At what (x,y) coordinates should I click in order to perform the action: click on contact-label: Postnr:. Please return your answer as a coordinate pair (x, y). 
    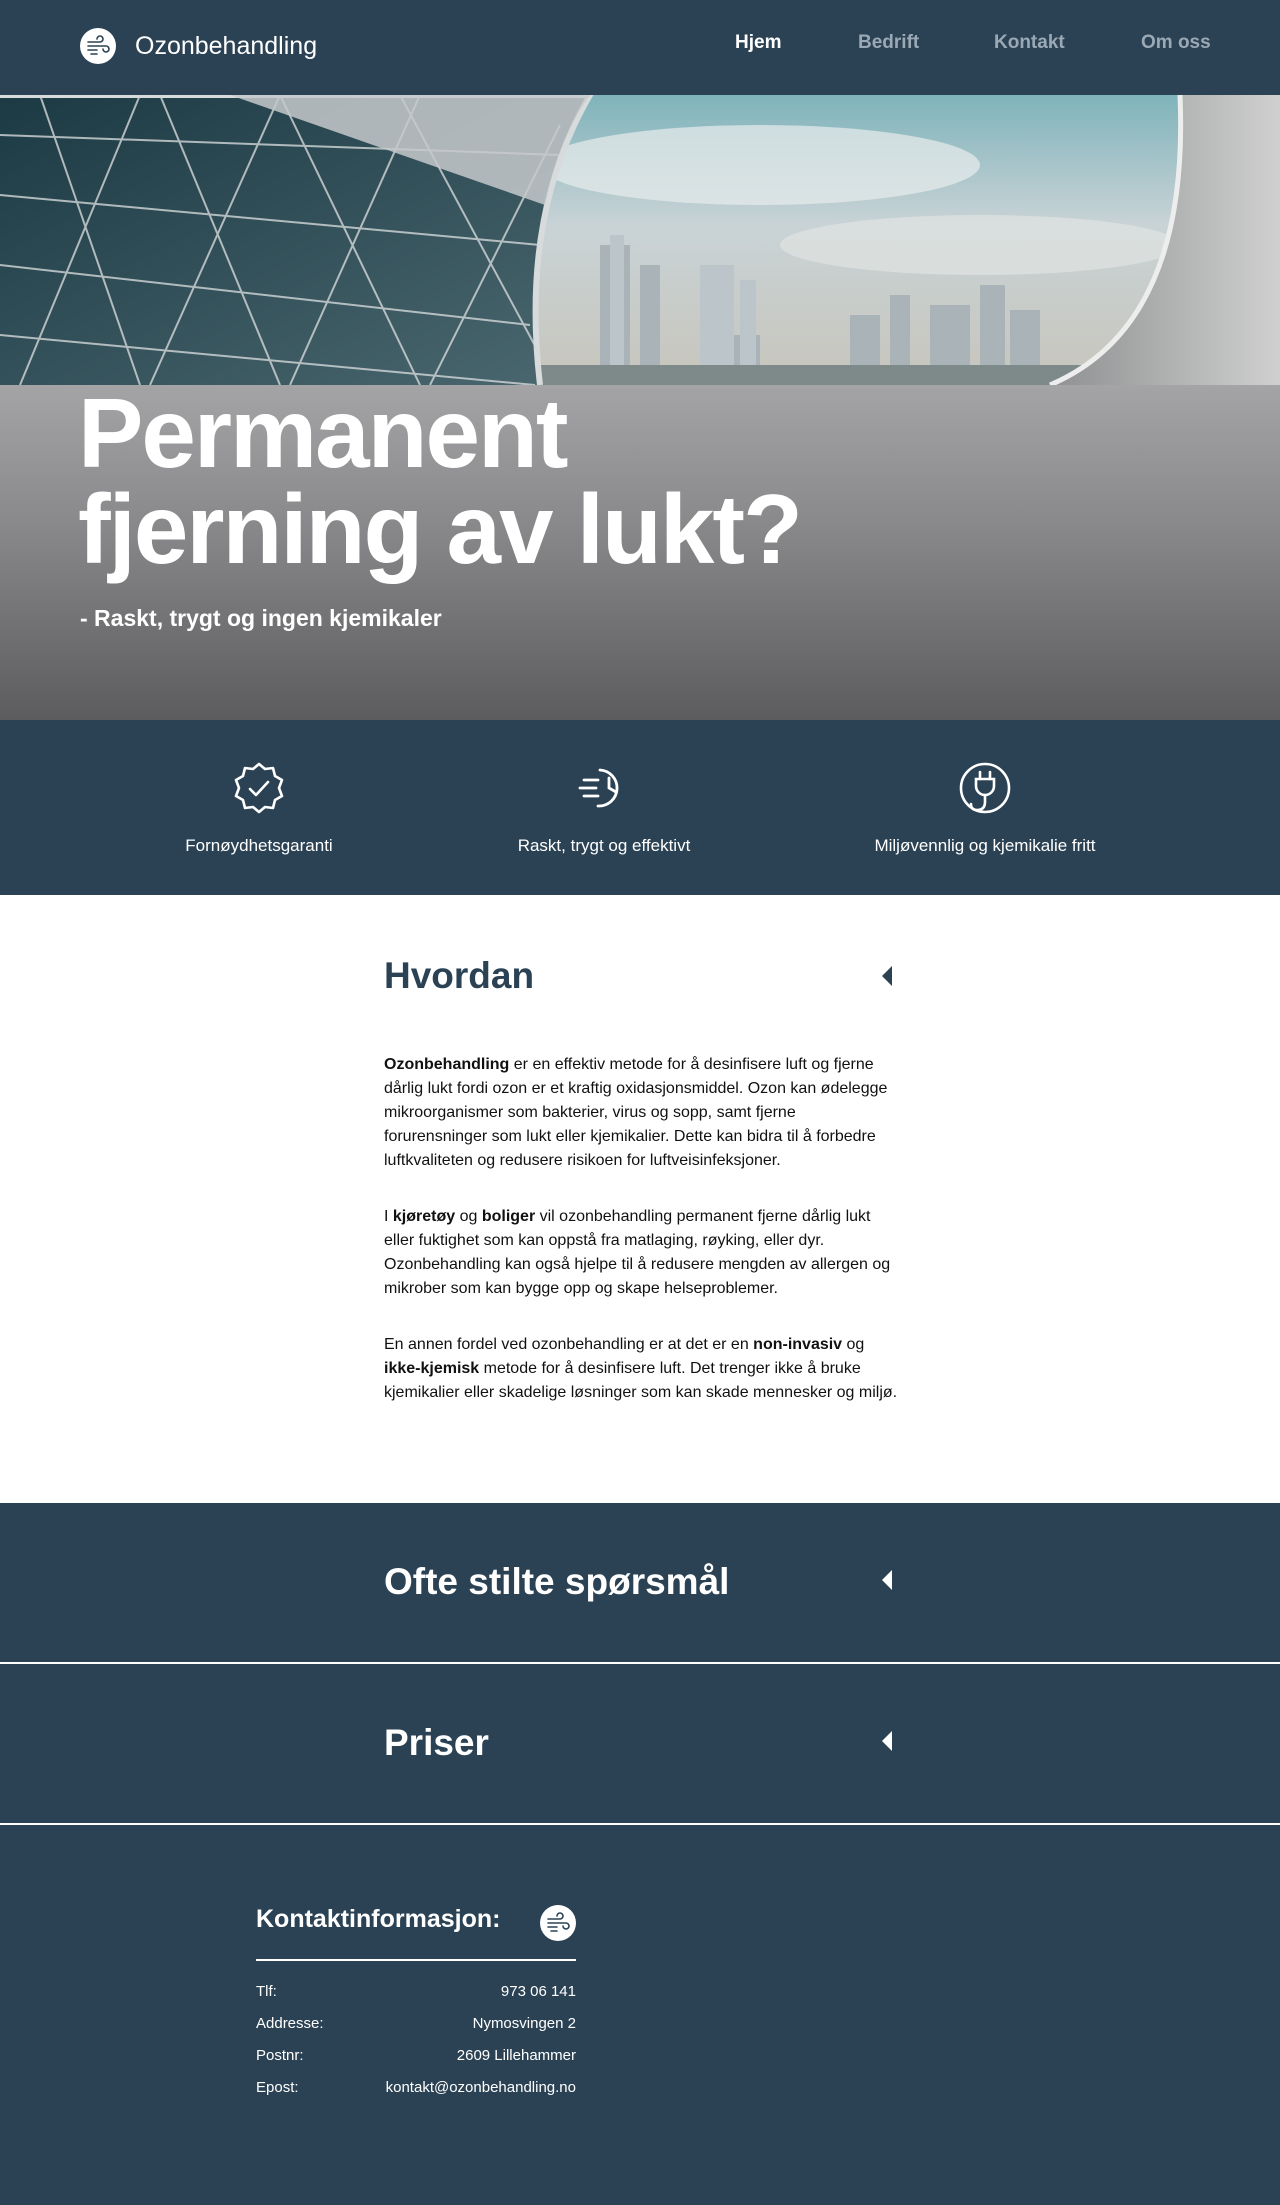
    Looking at the image, I should click on (280, 2055).